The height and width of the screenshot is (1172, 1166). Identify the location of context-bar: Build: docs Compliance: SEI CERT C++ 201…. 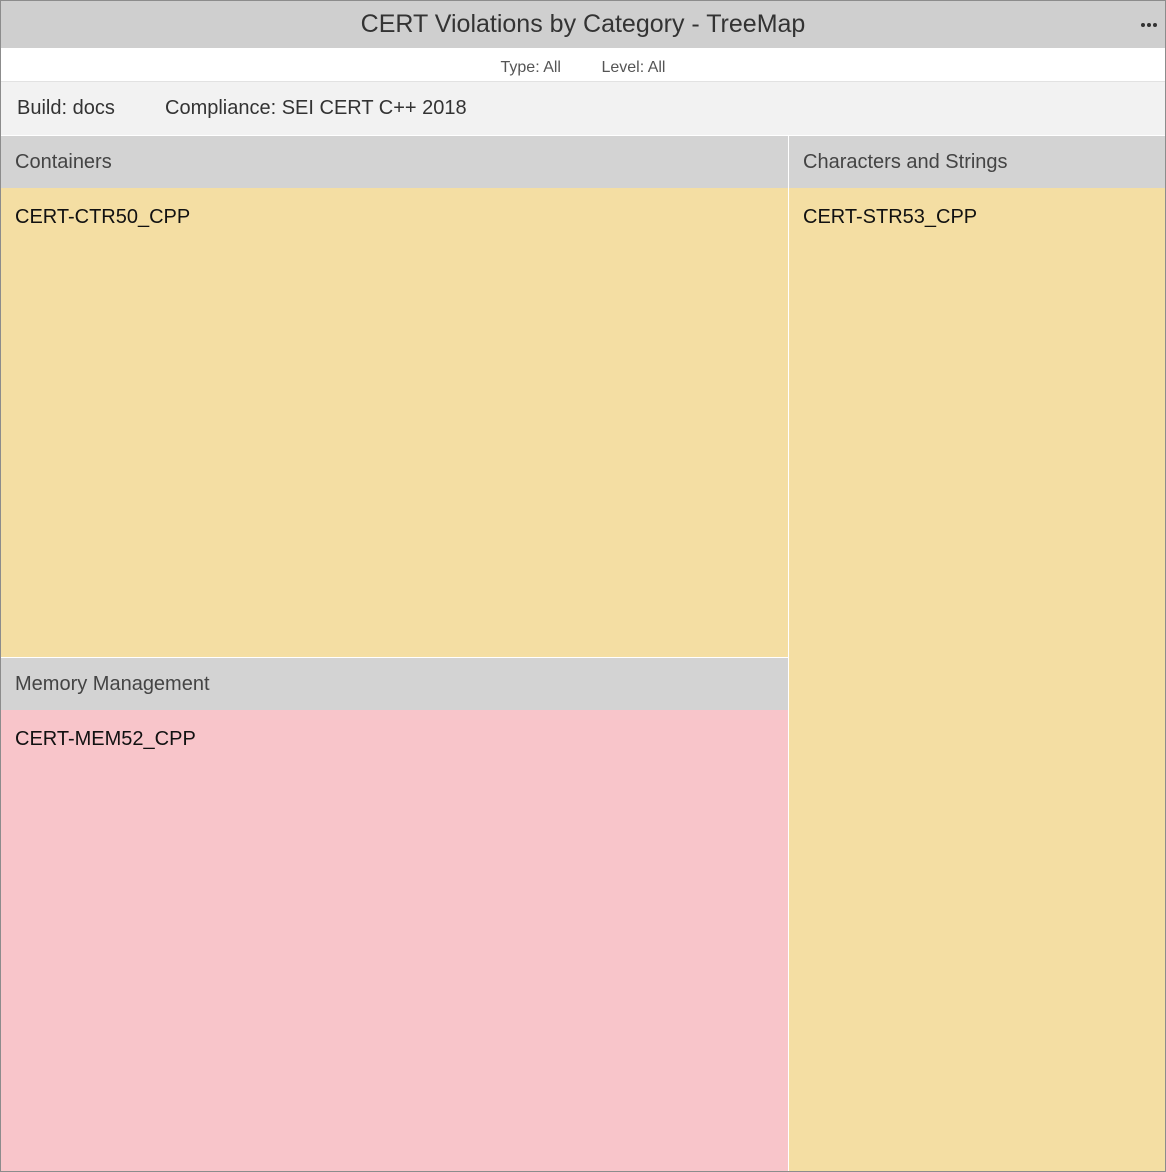
(583, 108).